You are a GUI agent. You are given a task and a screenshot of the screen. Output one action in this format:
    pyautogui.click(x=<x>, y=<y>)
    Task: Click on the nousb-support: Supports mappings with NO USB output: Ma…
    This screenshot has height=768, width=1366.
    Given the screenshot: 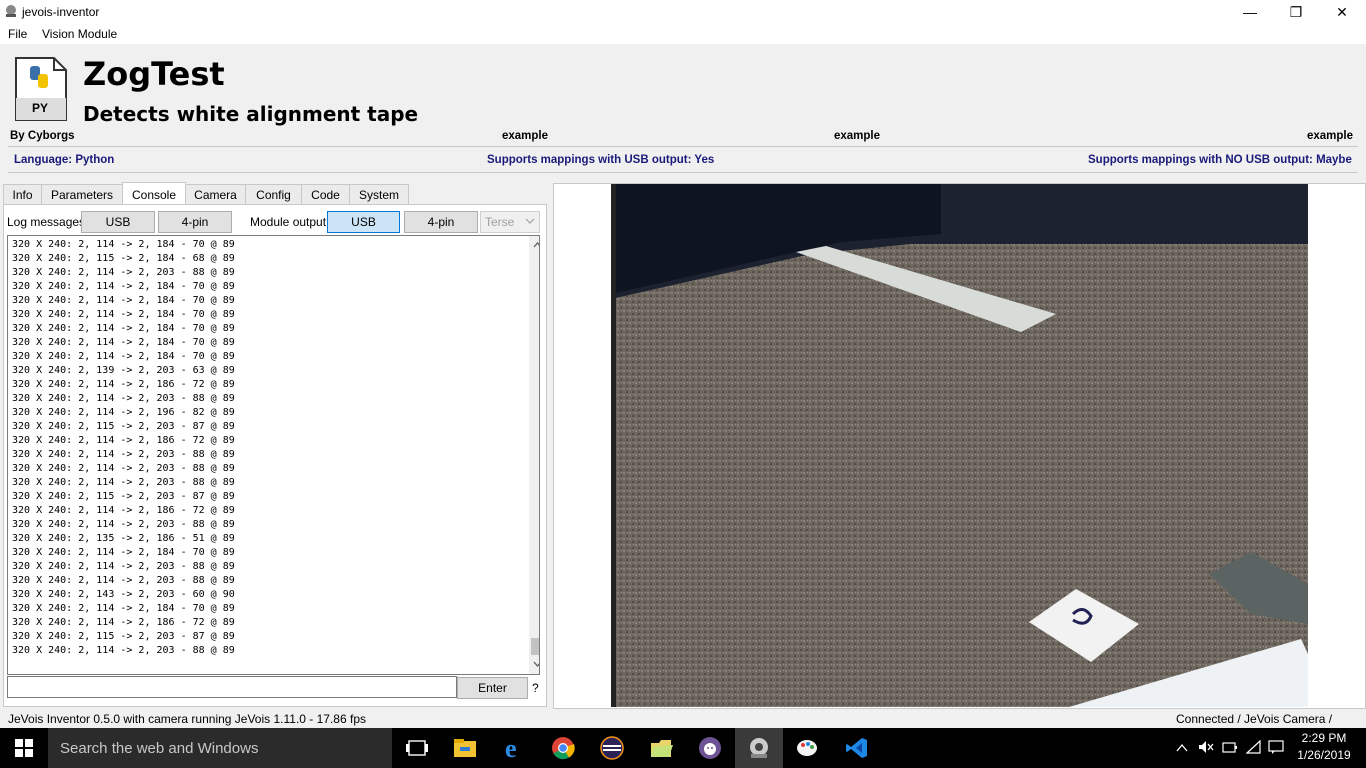 What is the action you would take?
    pyautogui.click(x=1220, y=160)
    